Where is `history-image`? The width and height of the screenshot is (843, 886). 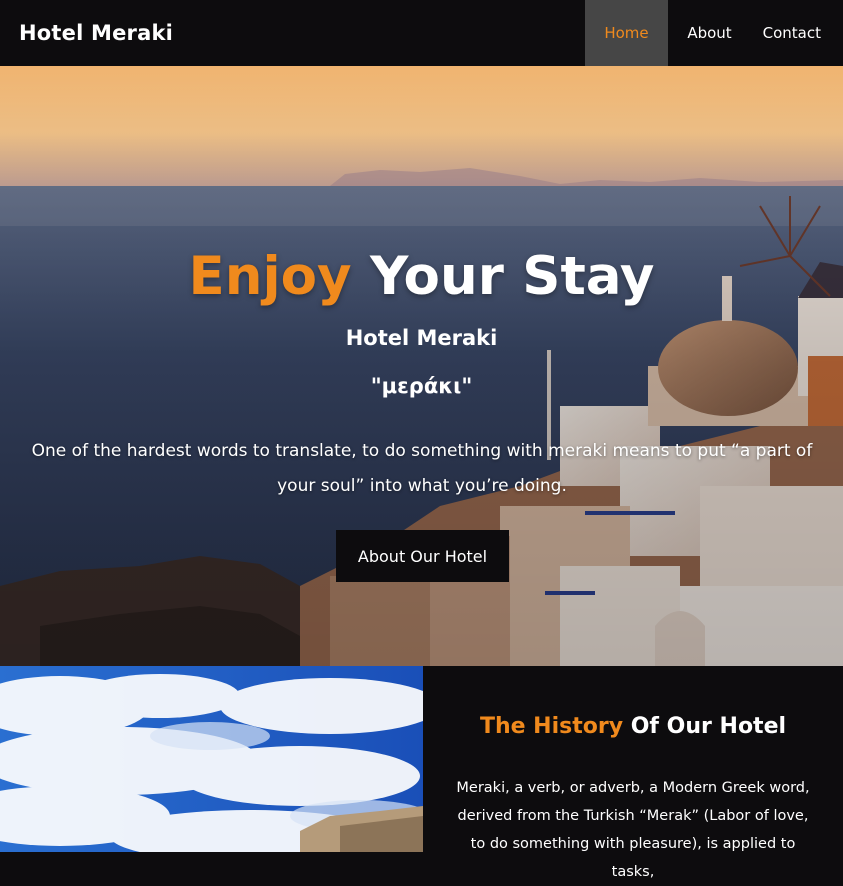 history-image is located at coordinates (211, 759).